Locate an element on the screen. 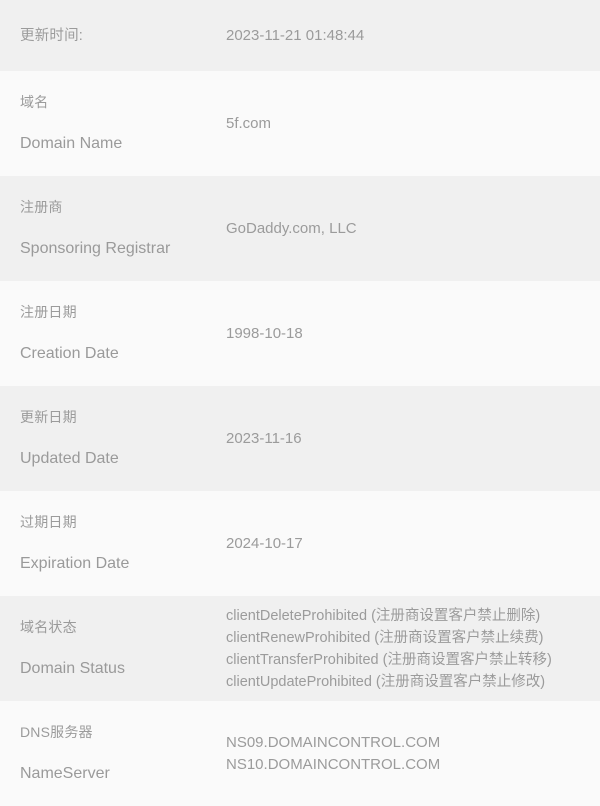  row-label-en: Domain Status is located at coordinates (72, 668).